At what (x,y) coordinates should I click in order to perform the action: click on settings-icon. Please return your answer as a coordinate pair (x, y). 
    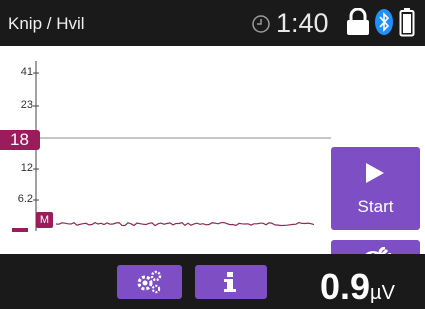
    Looking at the image, I should click on (149, 282).